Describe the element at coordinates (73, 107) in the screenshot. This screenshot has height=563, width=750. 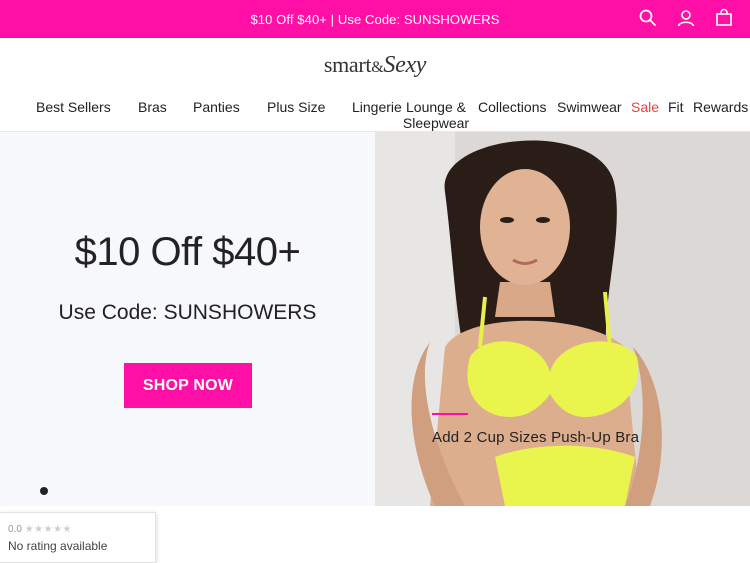
I see `nav-item-best-sellers: Best Sellers` at that location.